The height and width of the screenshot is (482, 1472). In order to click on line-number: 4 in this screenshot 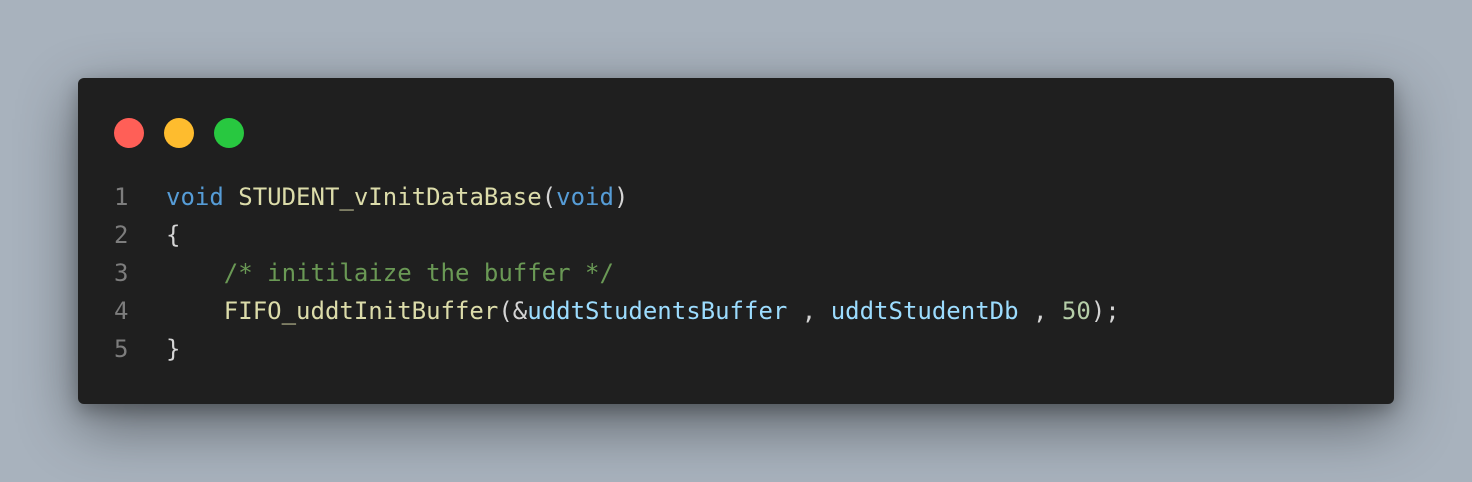, I will do `click(121, 311)`.